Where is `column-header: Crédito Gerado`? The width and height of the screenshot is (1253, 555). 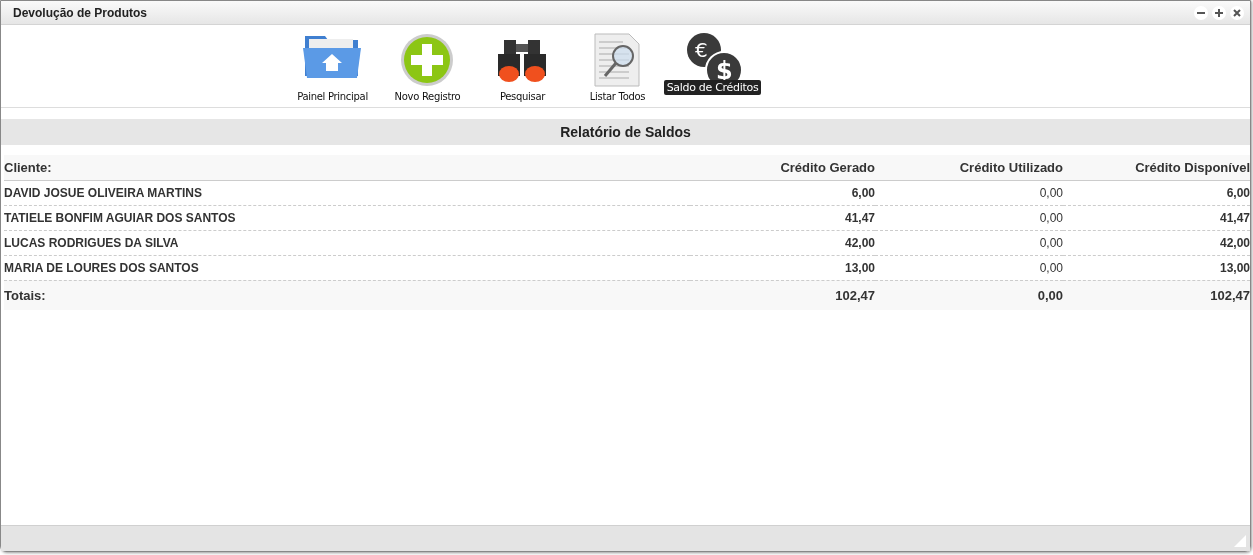
column-header: Crédito Gerado is located at coordinates (782, 167).